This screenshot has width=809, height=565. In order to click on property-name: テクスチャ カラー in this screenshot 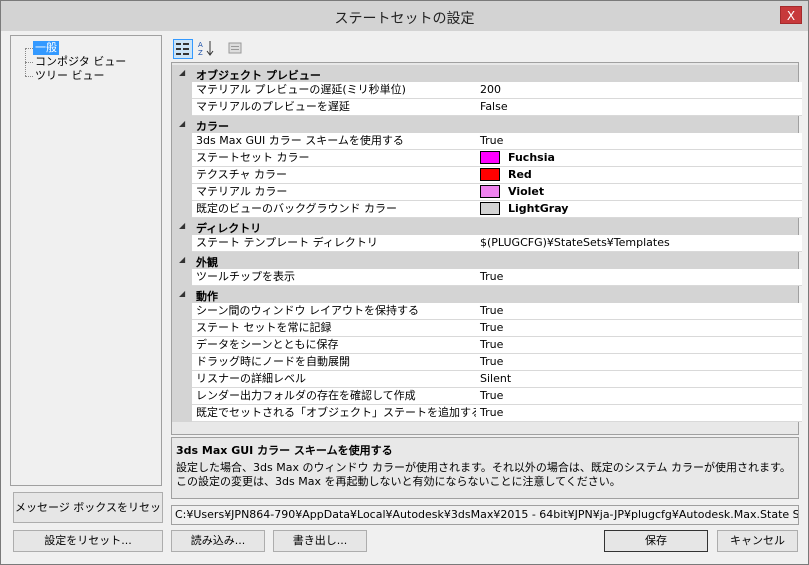, I will do `click(336, 175)`.